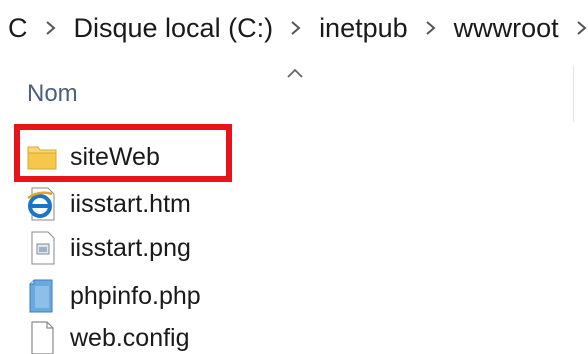 The width and height of the screenshot is (588, 354). Describe the element at coordinates (42, 337) in the screenshot. I see `config-file-icon` at that location.